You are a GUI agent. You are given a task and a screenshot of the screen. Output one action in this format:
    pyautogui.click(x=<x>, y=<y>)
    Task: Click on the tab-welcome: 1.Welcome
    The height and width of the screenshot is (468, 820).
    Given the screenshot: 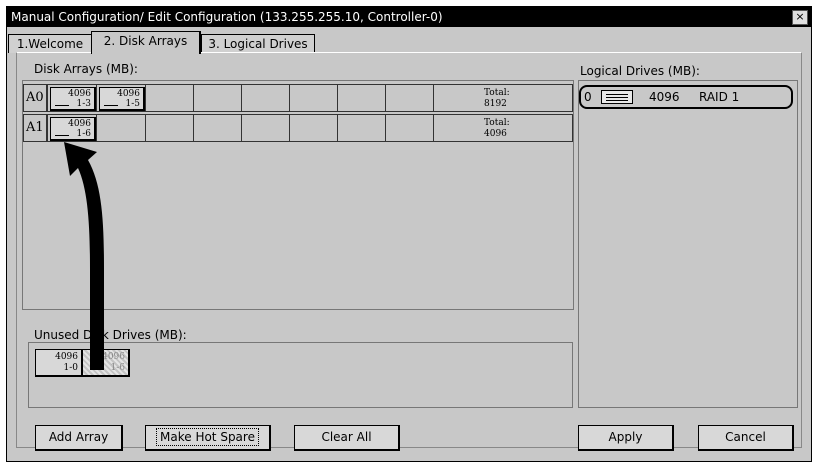 What is the action you would take?
    pyautogui.click(x=50, y=43)
    